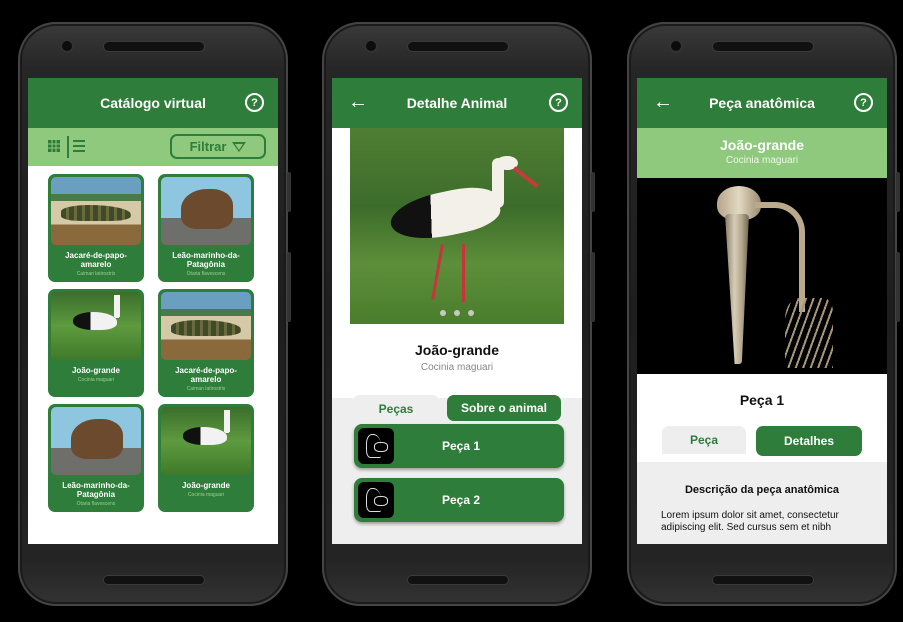 The image size is (903, 622). I want to click on filter-button: Filtrar, so click(218, 146).